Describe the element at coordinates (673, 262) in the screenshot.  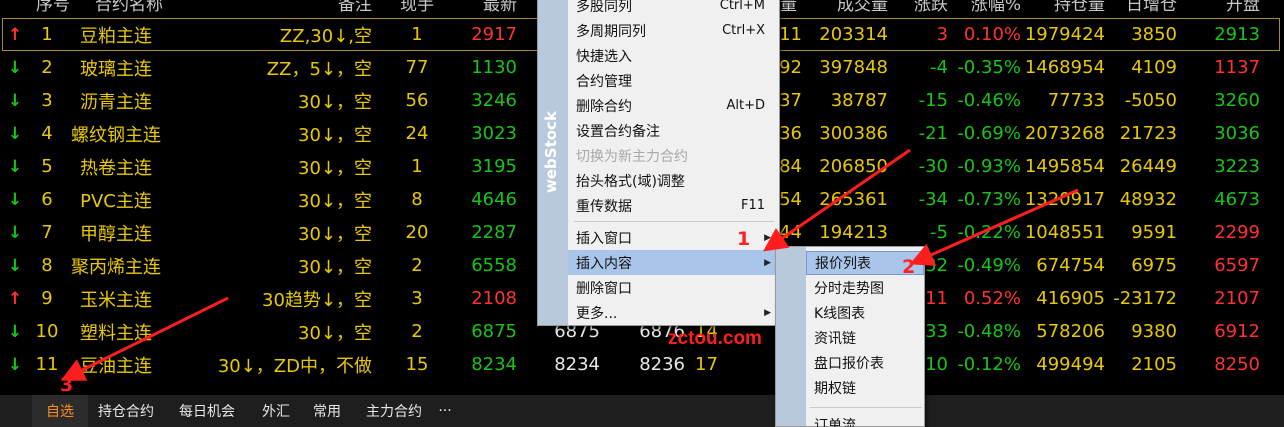
I see `menu-item: 插入内容 ▶` at that location.